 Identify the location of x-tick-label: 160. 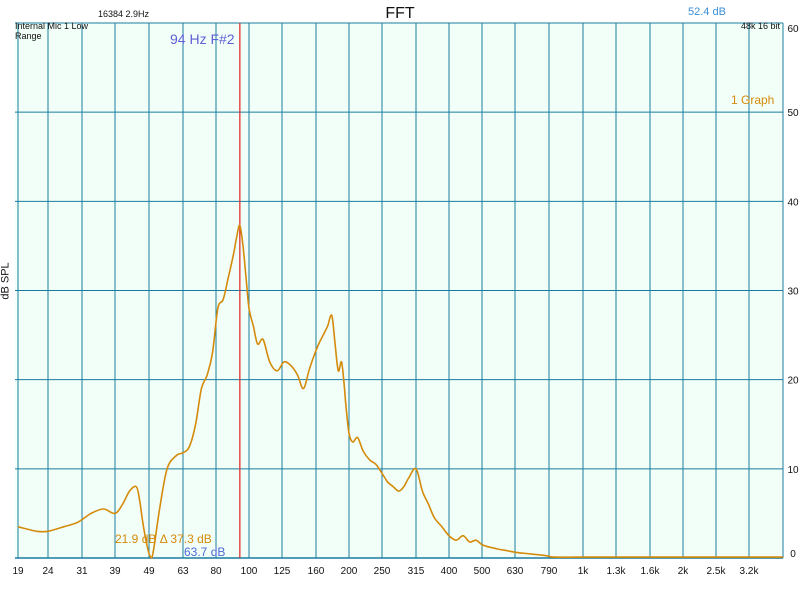
(316, 571).